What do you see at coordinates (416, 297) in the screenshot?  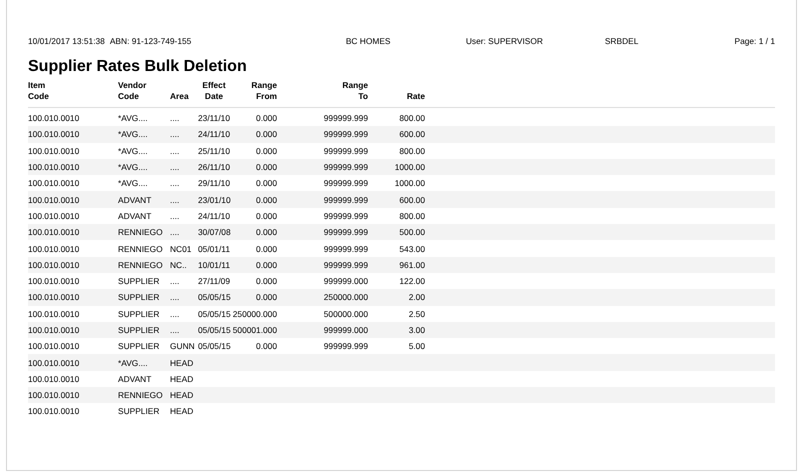 I see `table-cell: 2.00` at bounding box center [416, 297].